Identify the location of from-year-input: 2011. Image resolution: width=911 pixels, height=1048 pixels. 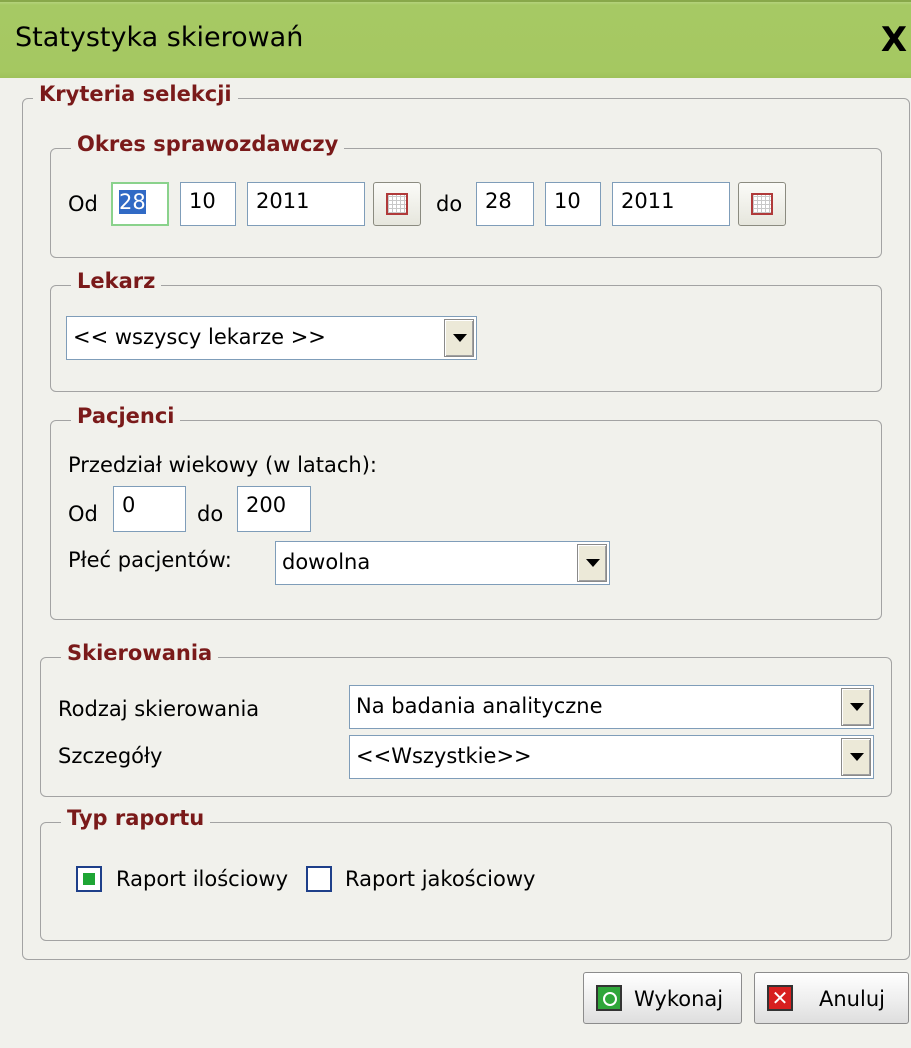
(306, 204).